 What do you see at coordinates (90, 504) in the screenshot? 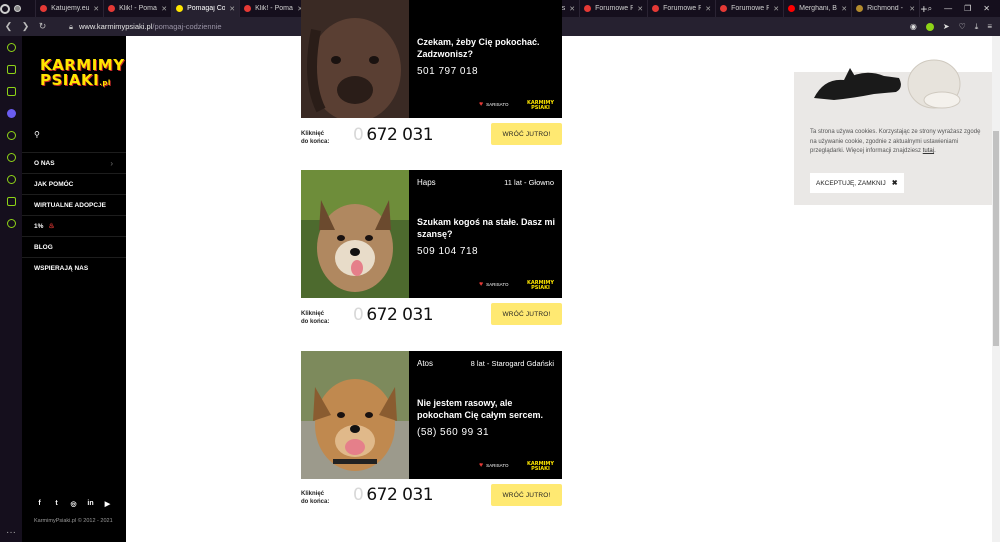
I see `linkedin-icon: in` at bounding box center [90, 504].